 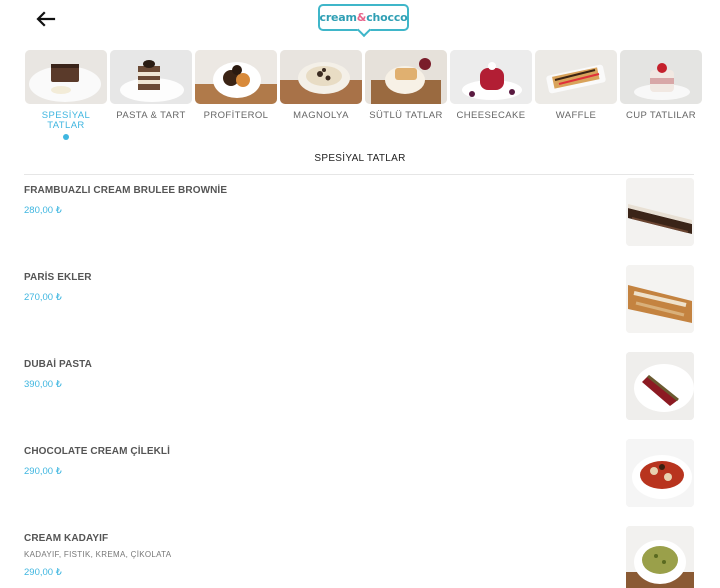 I want to click on active-indicator-dot, so click(x=66, y=137).